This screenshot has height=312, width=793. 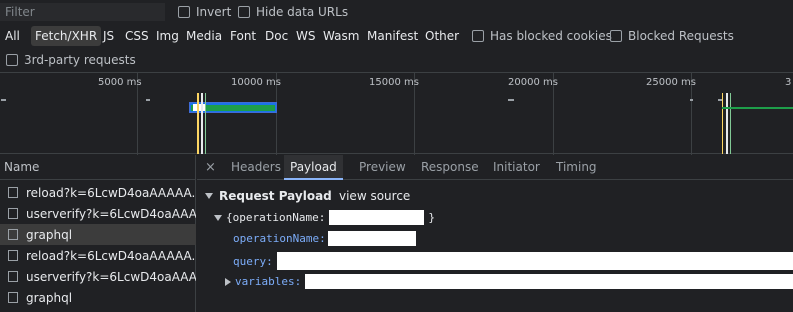 What do you see at coordinates (788, 82) in the screenshot?
I see `tick-label: 3` at bounding box center [788, 82].